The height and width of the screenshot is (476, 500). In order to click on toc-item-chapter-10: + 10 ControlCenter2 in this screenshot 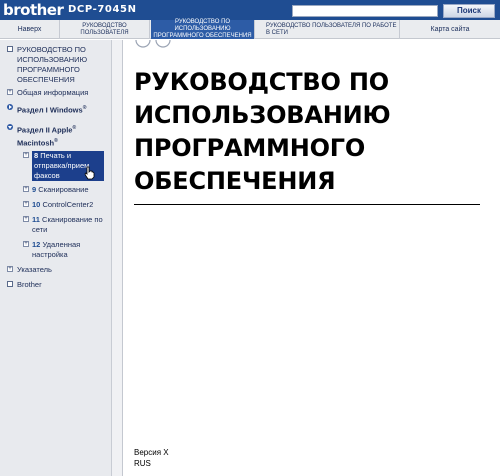, I will do `click(65, 205)`.